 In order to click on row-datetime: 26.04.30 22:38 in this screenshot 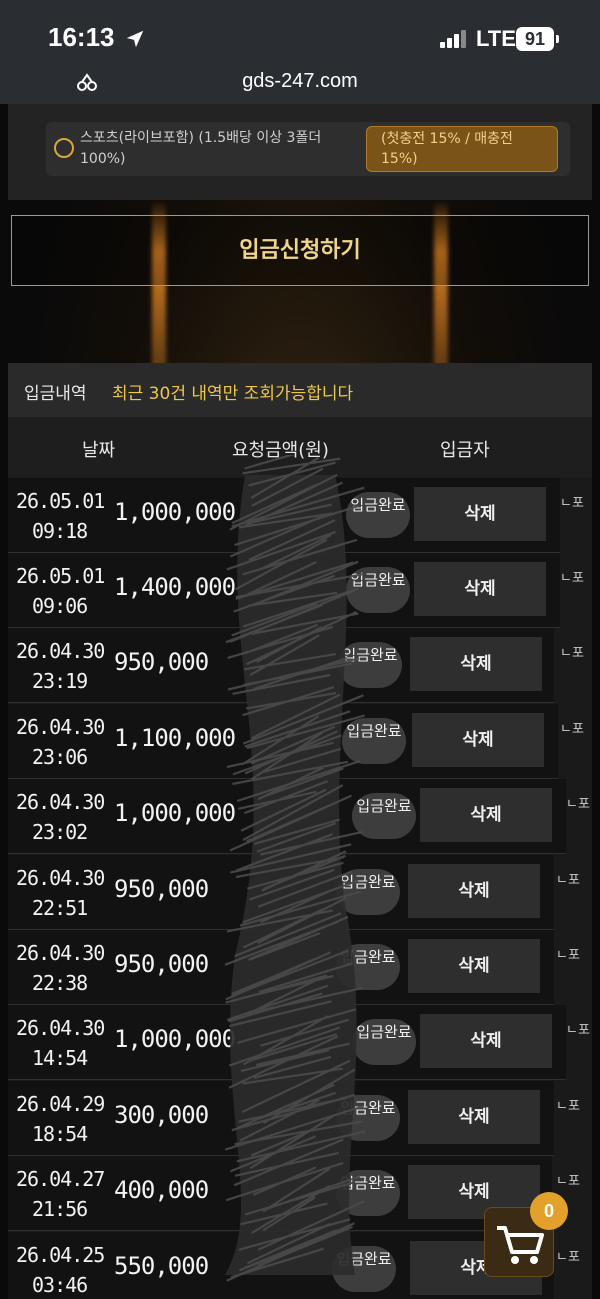, I will do `click(60, 968)`.